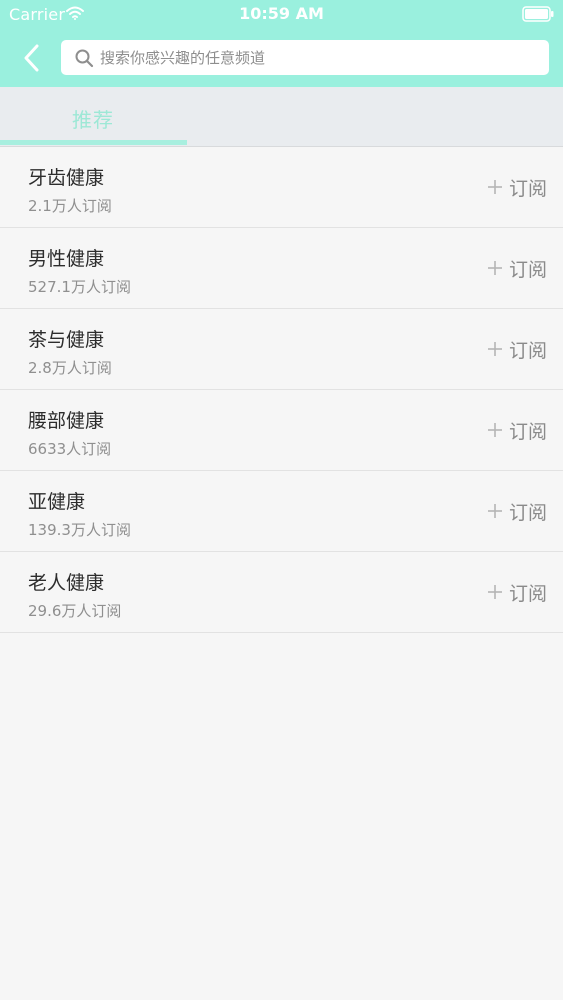  I want to click on channel-name: 茶与健康, so click(66, 340).